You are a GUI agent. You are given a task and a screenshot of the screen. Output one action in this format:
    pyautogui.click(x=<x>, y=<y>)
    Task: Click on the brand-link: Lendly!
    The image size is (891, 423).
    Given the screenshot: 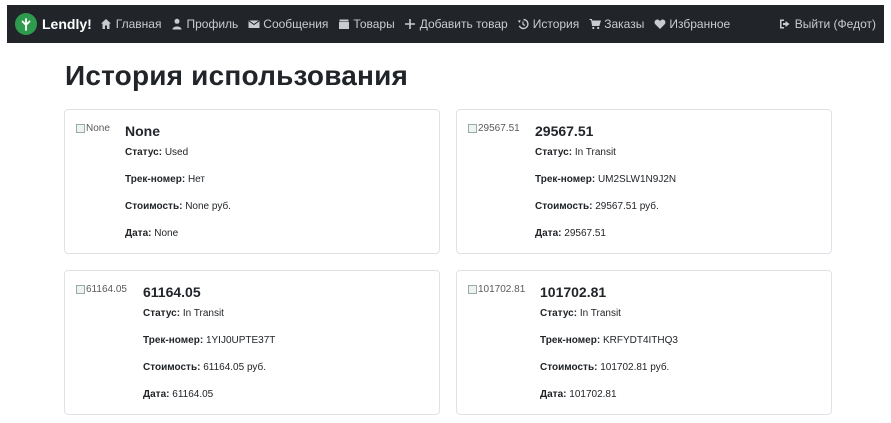 What is the action you would take?
    pyautogui.click(x=53, y=24)
    